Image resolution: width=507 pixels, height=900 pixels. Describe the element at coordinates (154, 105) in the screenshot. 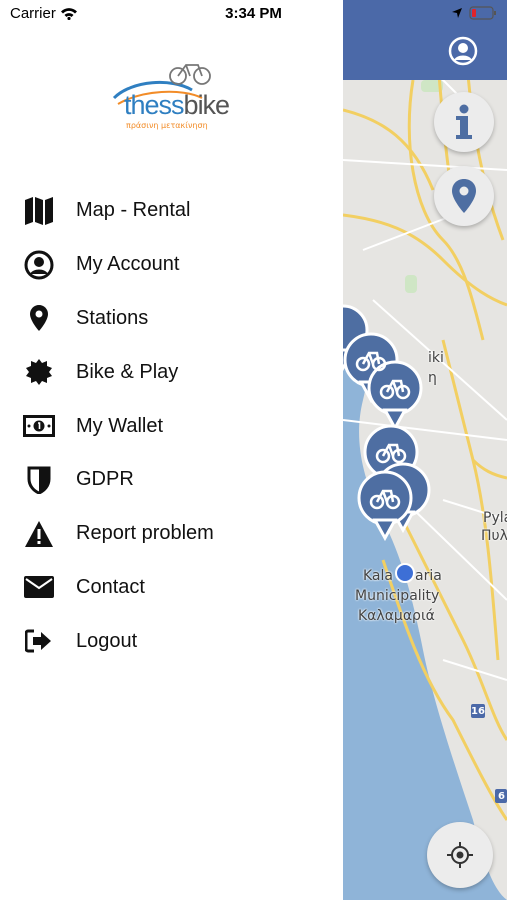

I see `logo-text-thess: thess` at that location.